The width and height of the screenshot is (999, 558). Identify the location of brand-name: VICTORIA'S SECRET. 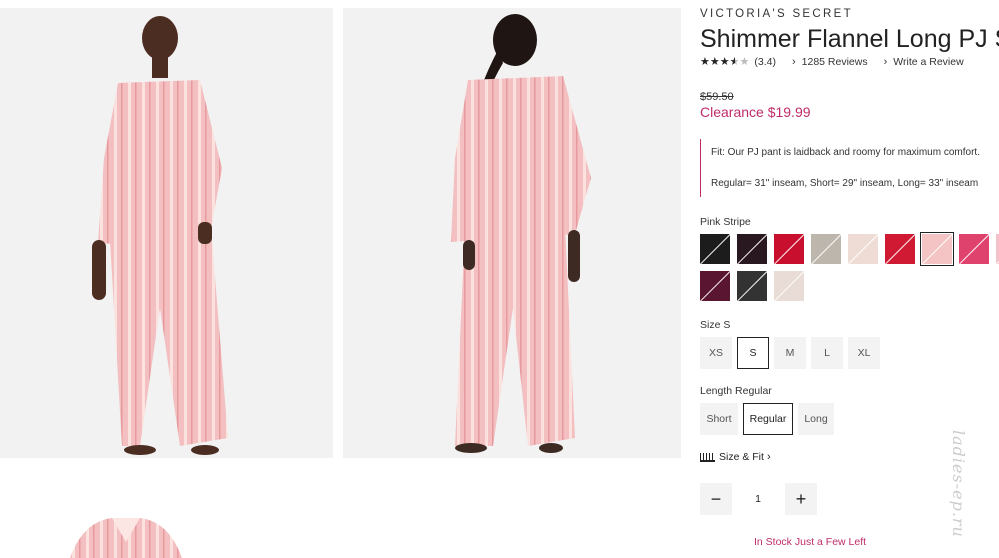
(776, 14).